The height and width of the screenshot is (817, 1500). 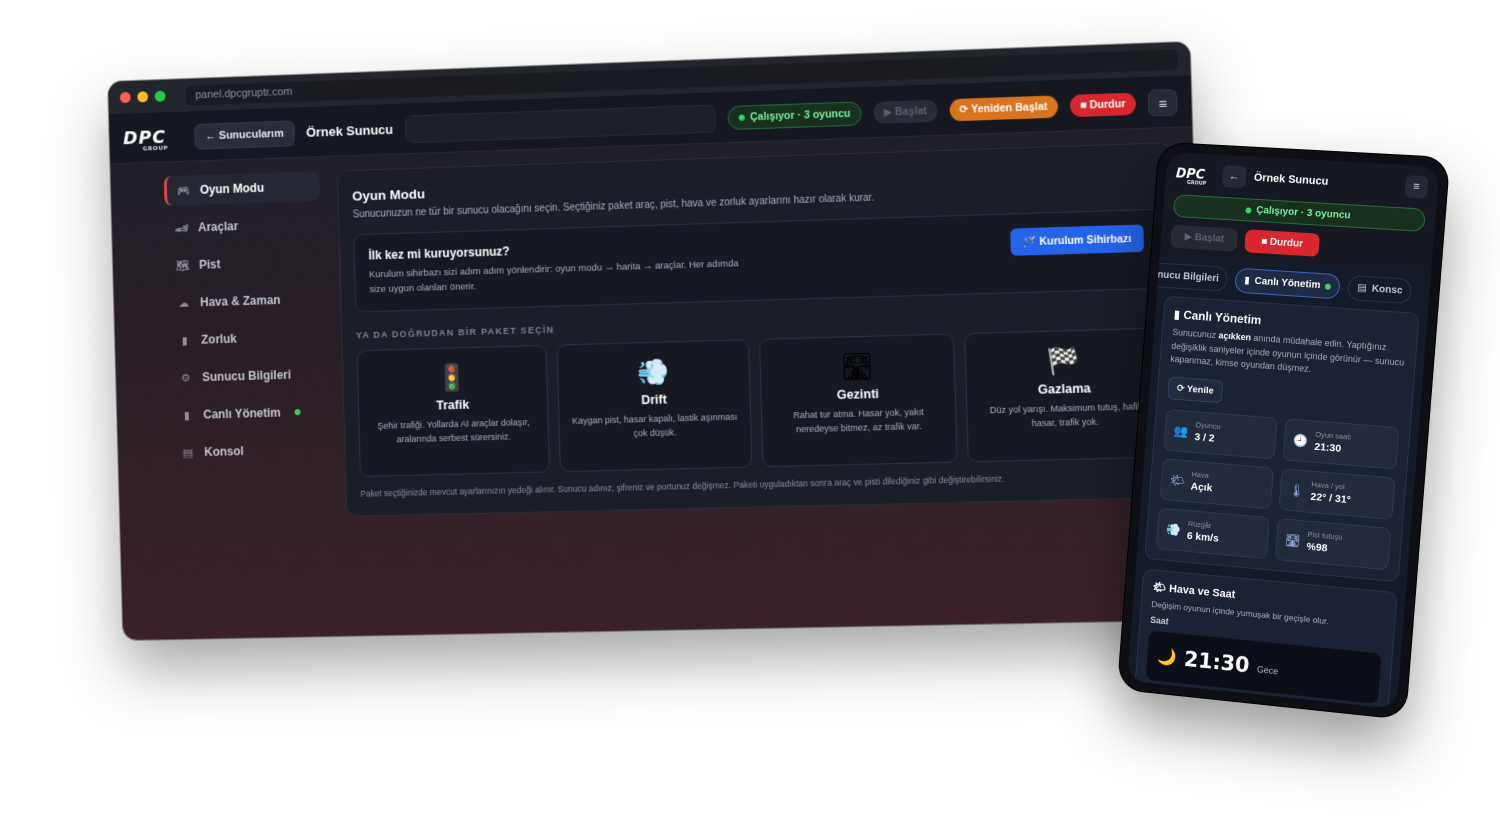 What do you see at coordinates (1234, 177) in the screenshot?
I see `mobile-back-icon: ←` at bounding box center [1234, 177].